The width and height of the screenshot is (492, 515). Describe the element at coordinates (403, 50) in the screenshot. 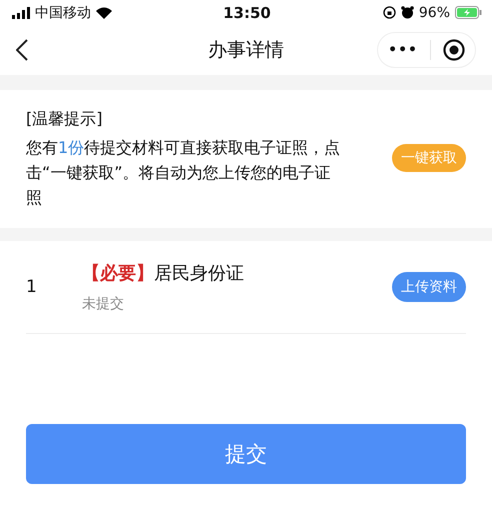

I see `more-button: •••` at that location.